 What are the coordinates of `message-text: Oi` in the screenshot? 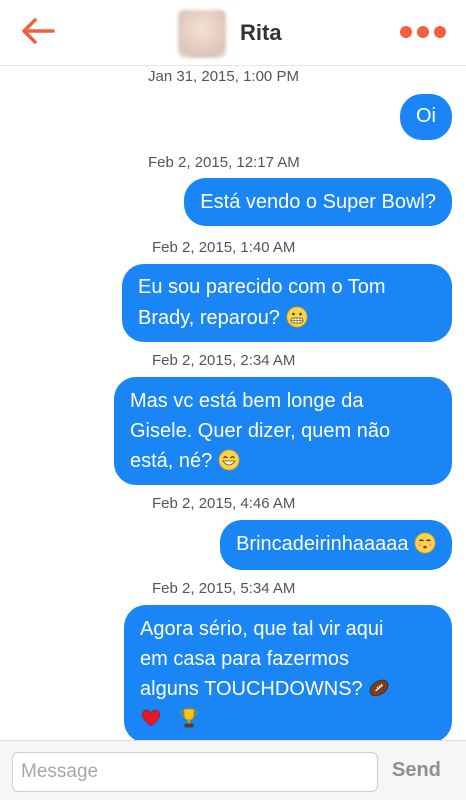 It's located at (426, 116).